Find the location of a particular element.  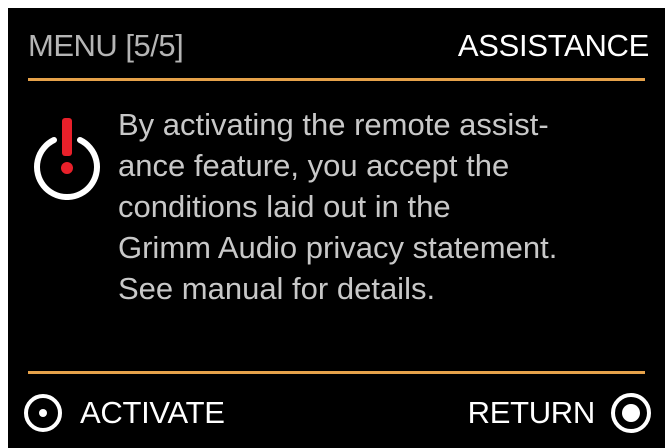

notice-line: conditions laid out in the is located at coordinates (284, 206).